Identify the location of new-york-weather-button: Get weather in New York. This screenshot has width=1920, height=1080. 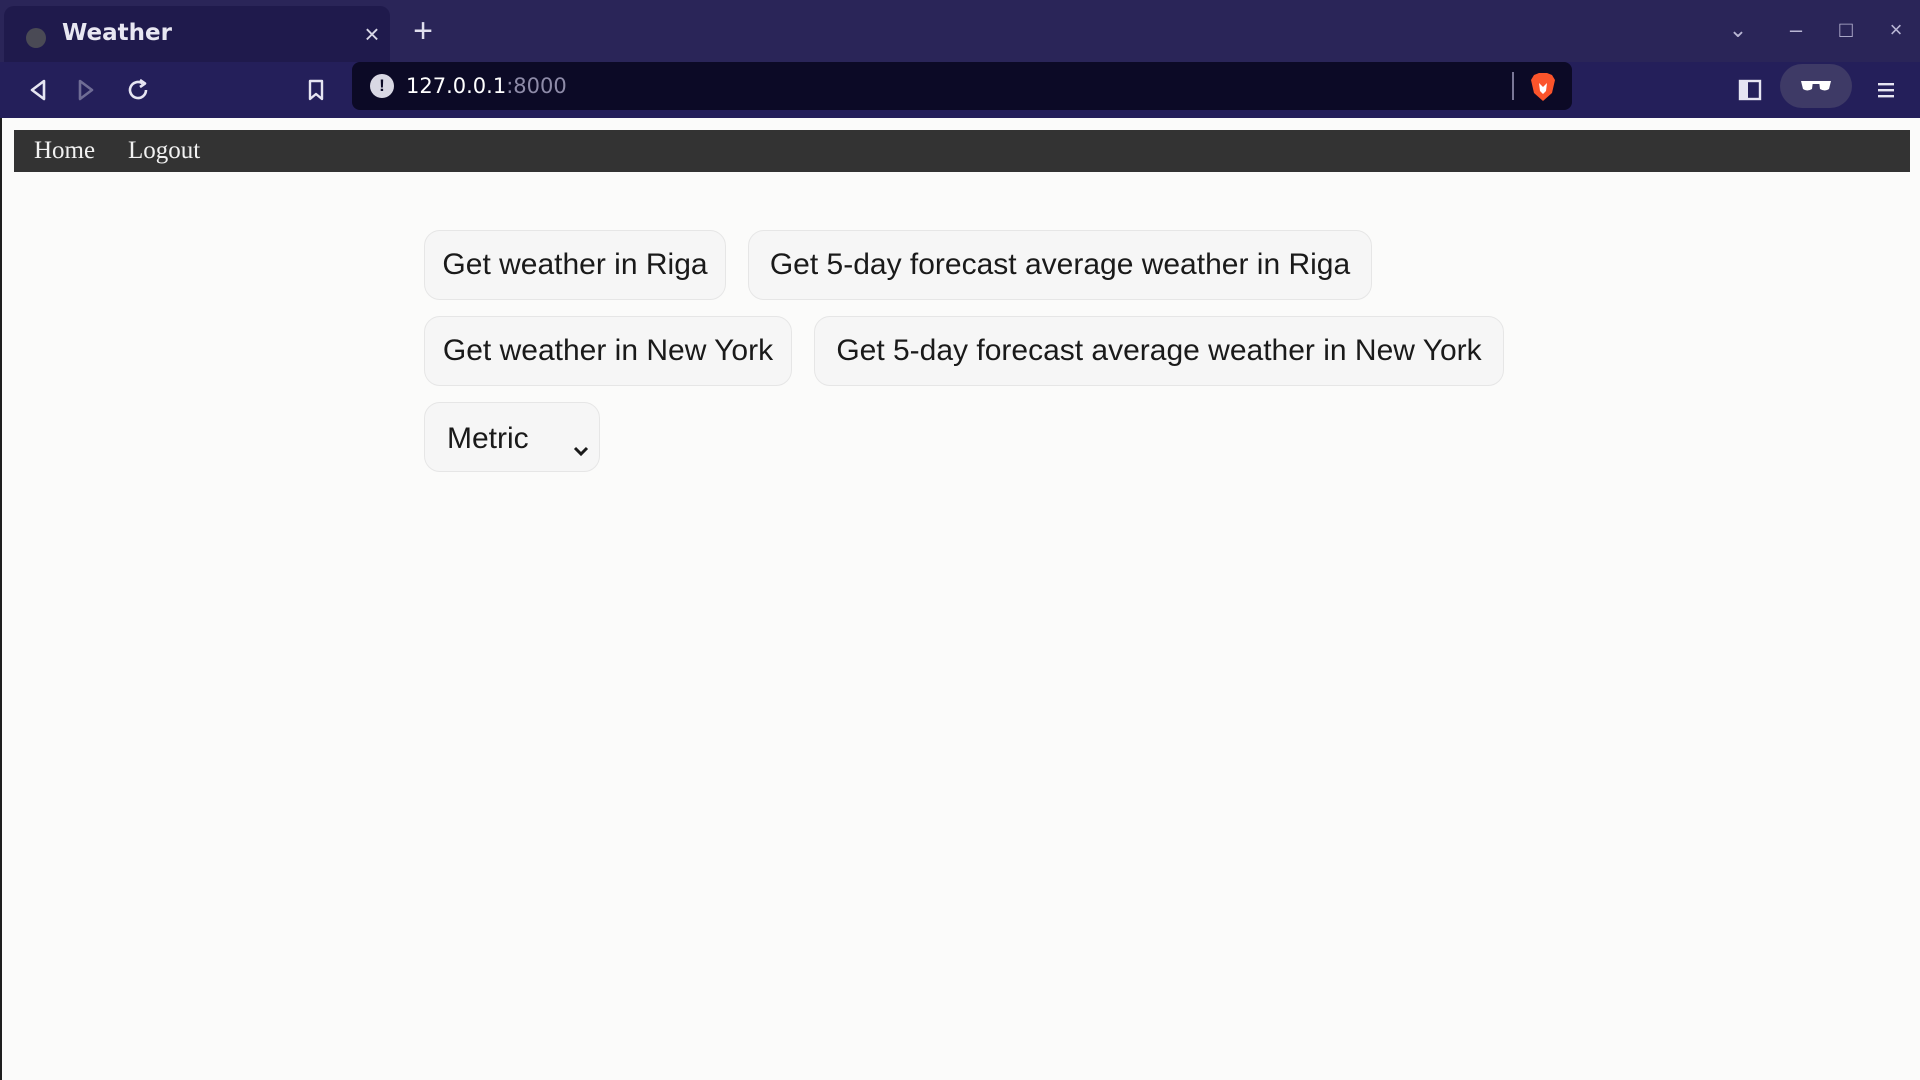
(608, 351).